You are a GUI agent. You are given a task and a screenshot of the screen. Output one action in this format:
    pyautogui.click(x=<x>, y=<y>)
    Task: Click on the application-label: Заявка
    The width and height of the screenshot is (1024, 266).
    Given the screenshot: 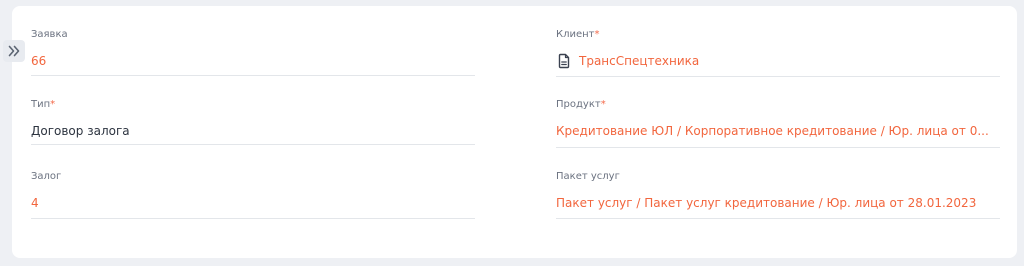 What is the action you would take?
    pyautogui.click(x=49, y=34)
    